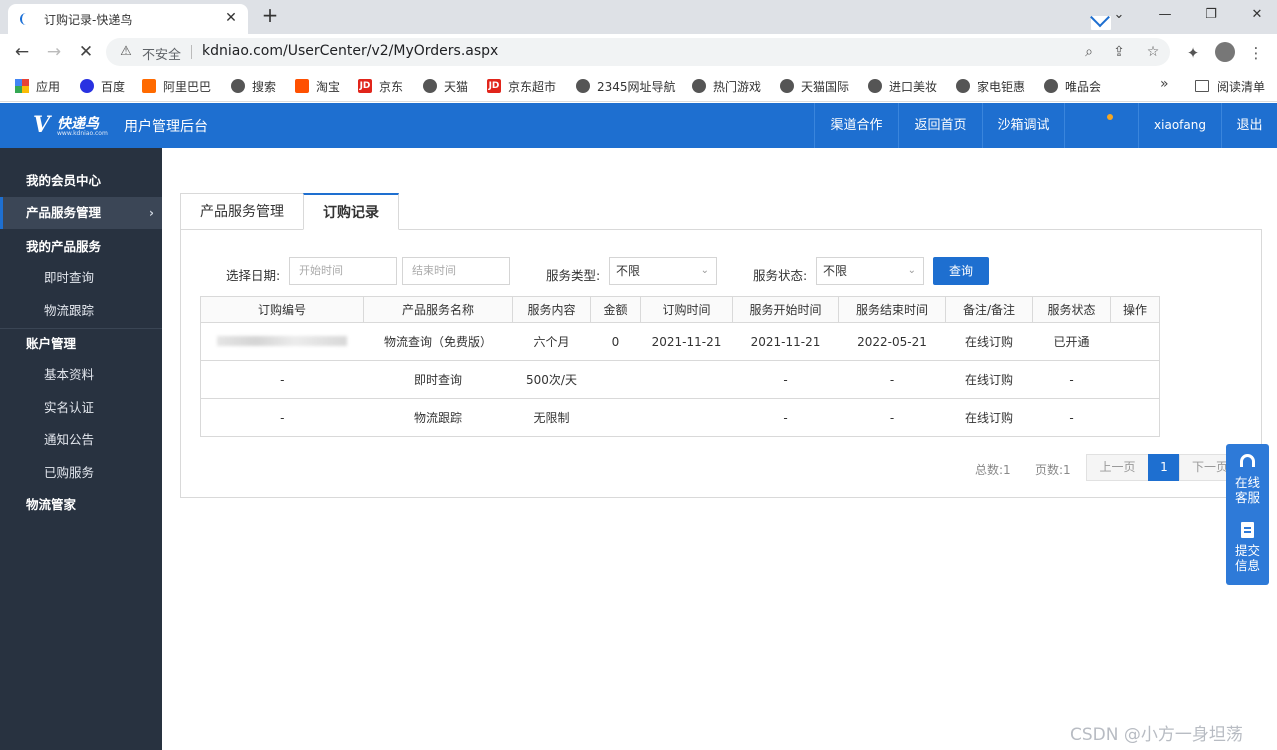 The height and width of the screenshot is (750, 1277). Describe the element at coordinates (161, 53) in the screenshot. I see `insecure-label: 不安全` at that location.